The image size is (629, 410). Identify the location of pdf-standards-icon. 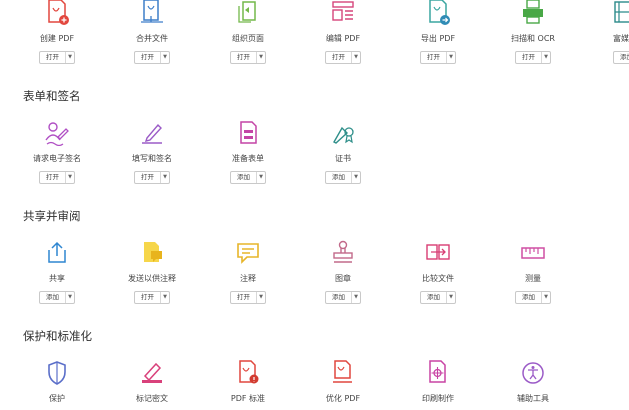
(248, 373).